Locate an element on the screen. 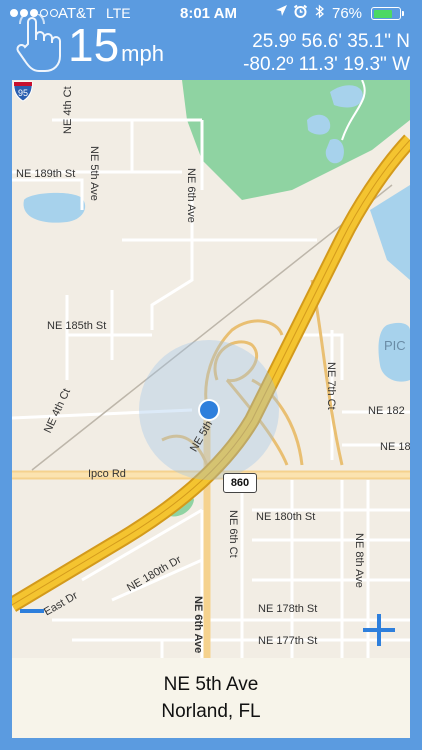  status-bar: AT&T LTE 8:01 AM 76% is located at coordinates (211, 14).